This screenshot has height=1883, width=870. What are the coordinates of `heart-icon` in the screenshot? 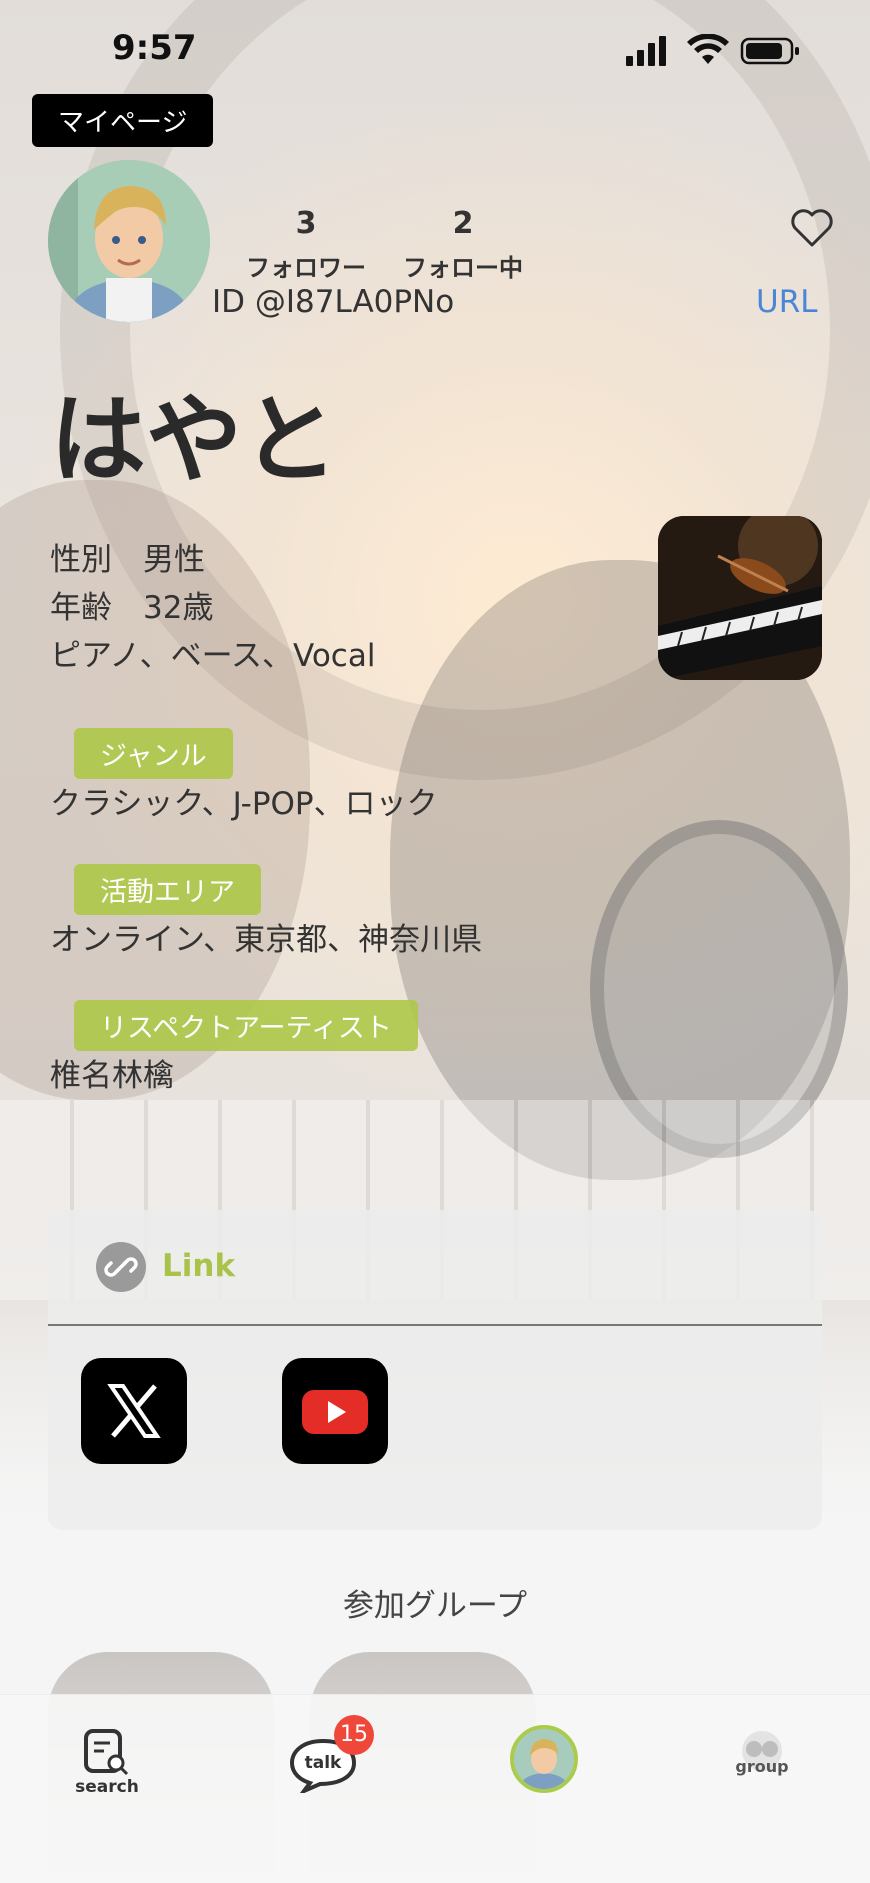 It's located at (812, 228).